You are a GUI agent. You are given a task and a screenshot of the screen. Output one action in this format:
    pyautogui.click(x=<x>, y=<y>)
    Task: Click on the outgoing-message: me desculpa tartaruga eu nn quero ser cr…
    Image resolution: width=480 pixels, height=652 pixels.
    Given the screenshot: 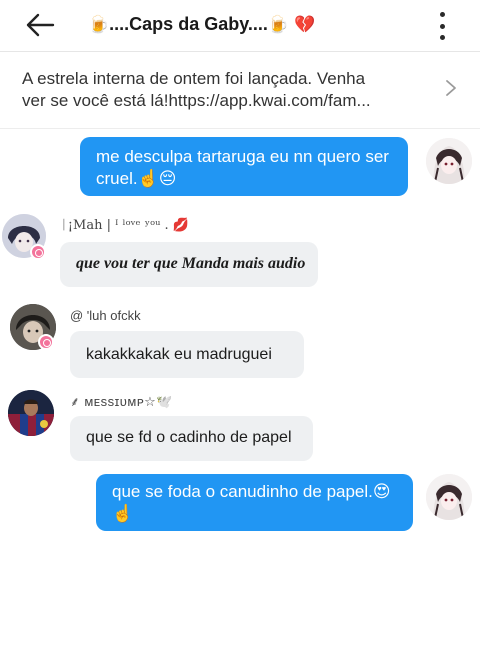 What is the action you would take?
    pyautogui.click(x=244, y=166)
    